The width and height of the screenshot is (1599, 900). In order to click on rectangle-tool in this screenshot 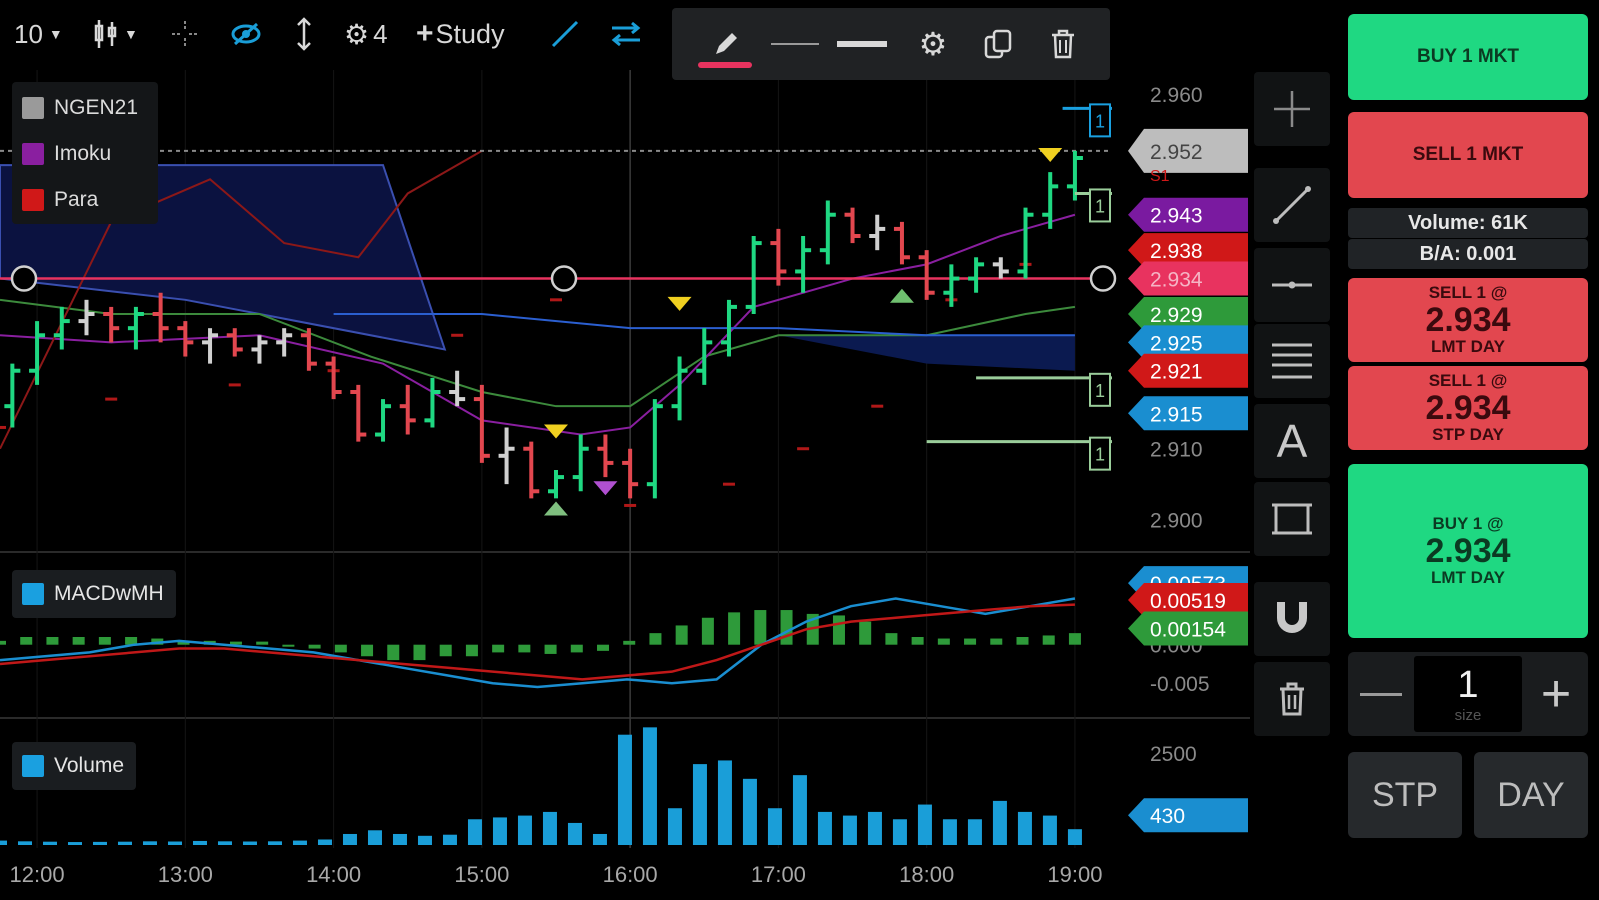, I will do `click(1292, 519)`.